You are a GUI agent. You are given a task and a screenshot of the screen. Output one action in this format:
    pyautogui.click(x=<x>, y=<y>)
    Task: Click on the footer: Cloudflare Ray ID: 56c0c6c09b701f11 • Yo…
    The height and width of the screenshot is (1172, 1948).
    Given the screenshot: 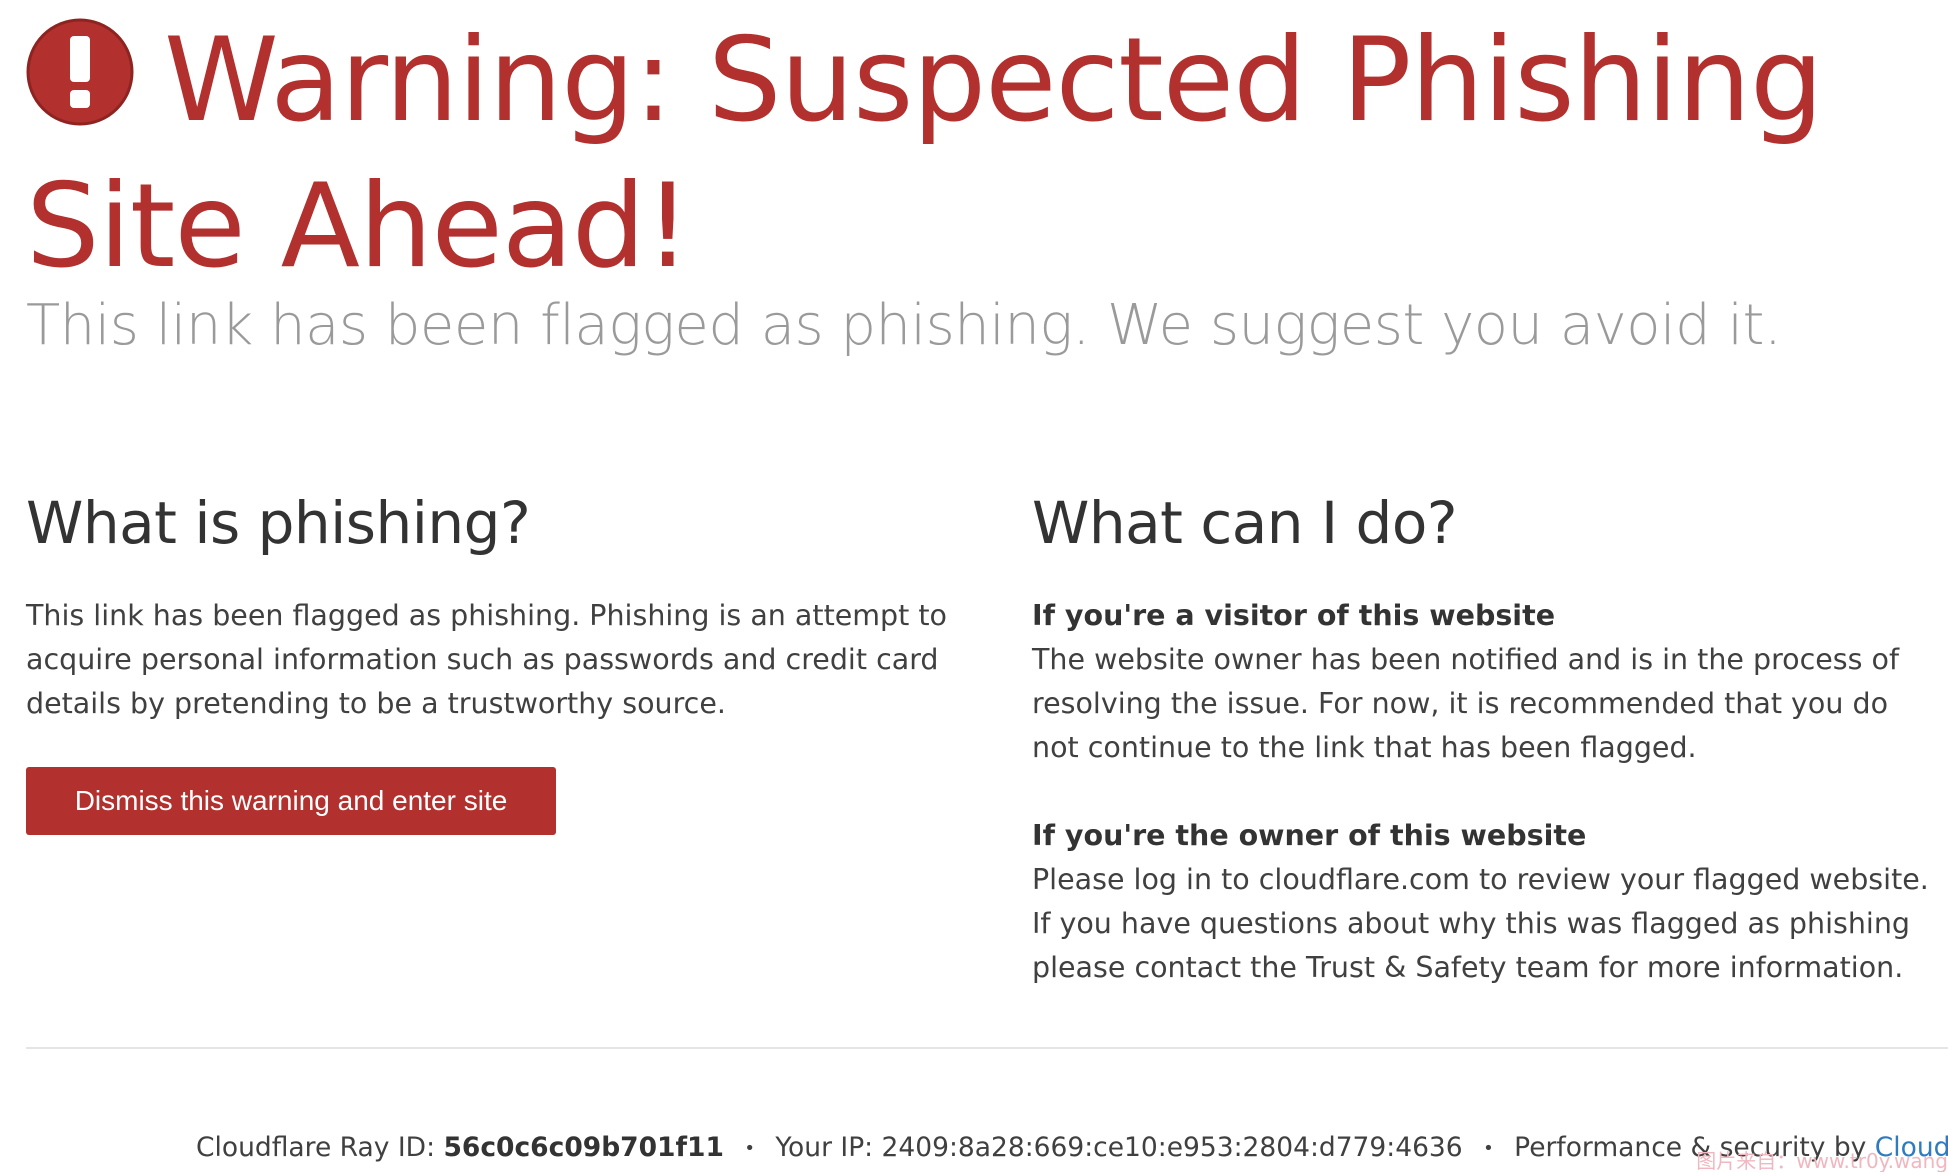 What is the action you would take?
    pyautogui.click(x=1072, y=1148)
    